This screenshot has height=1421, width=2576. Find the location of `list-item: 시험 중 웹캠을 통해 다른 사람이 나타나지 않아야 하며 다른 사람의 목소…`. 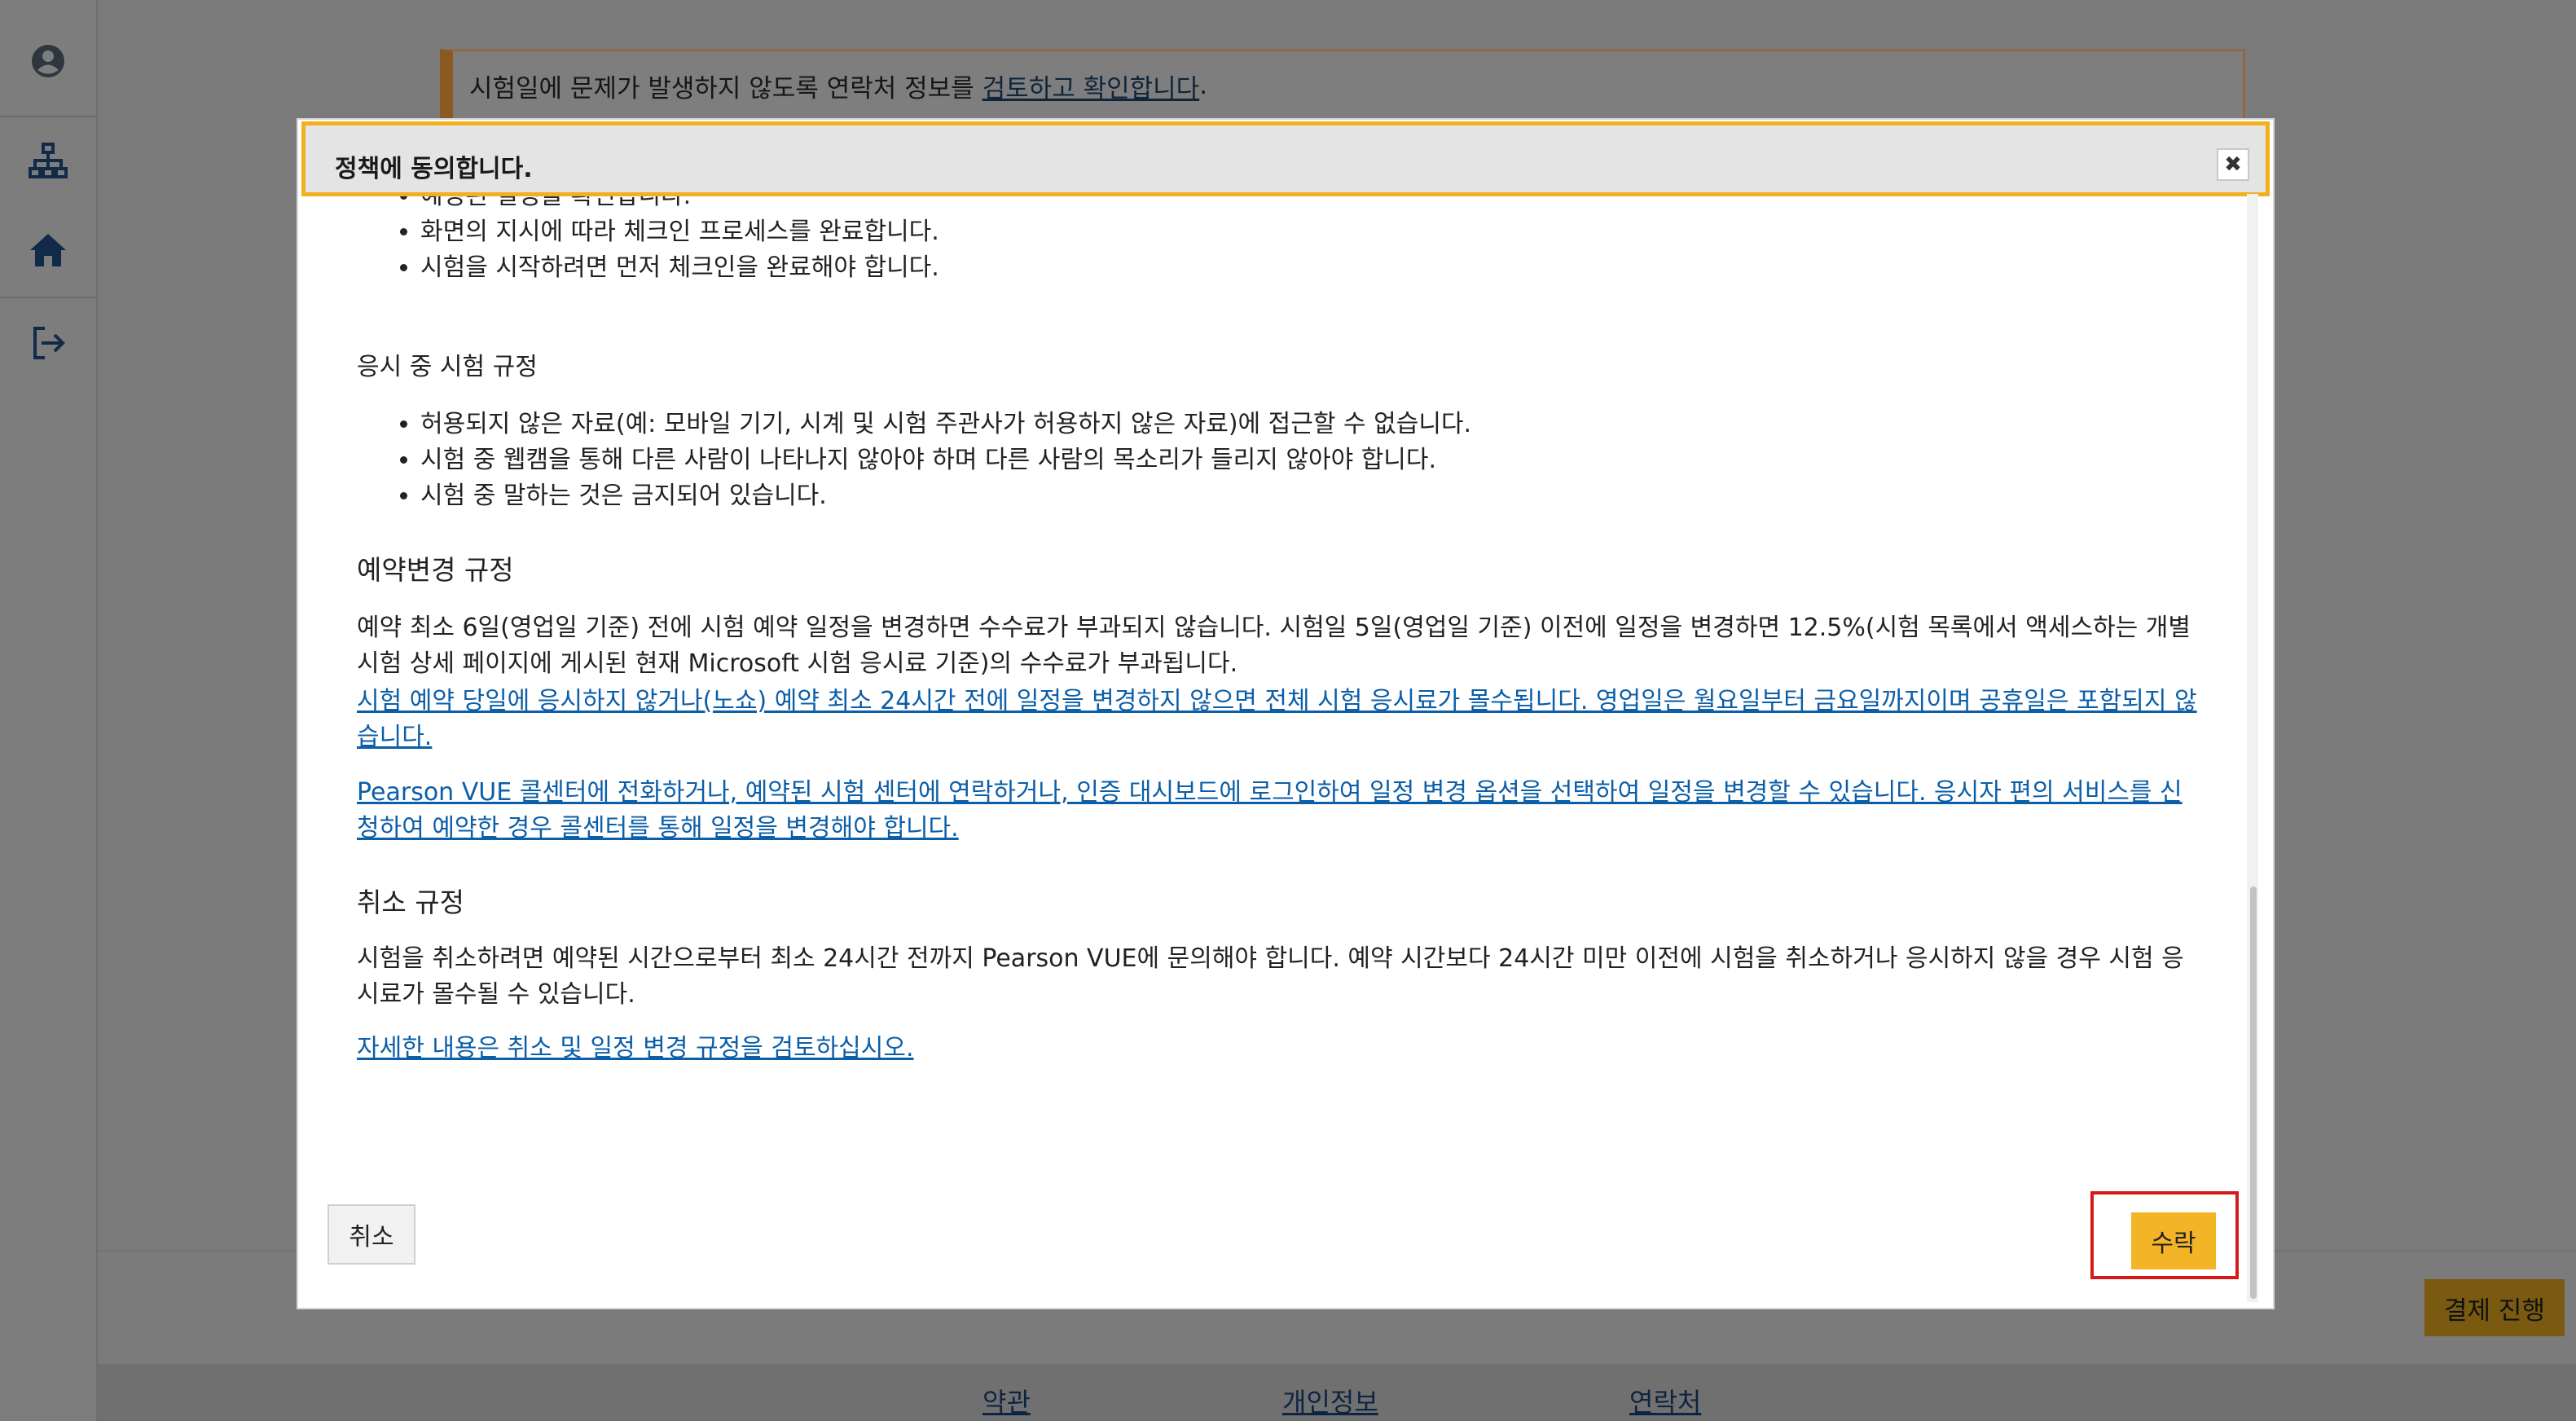

list-item: 시험 중 웹캠을 통해 다른 사람이 나타나지 않아야 하며 다른 사람의 목소… is located at coordinates (1455, 460).